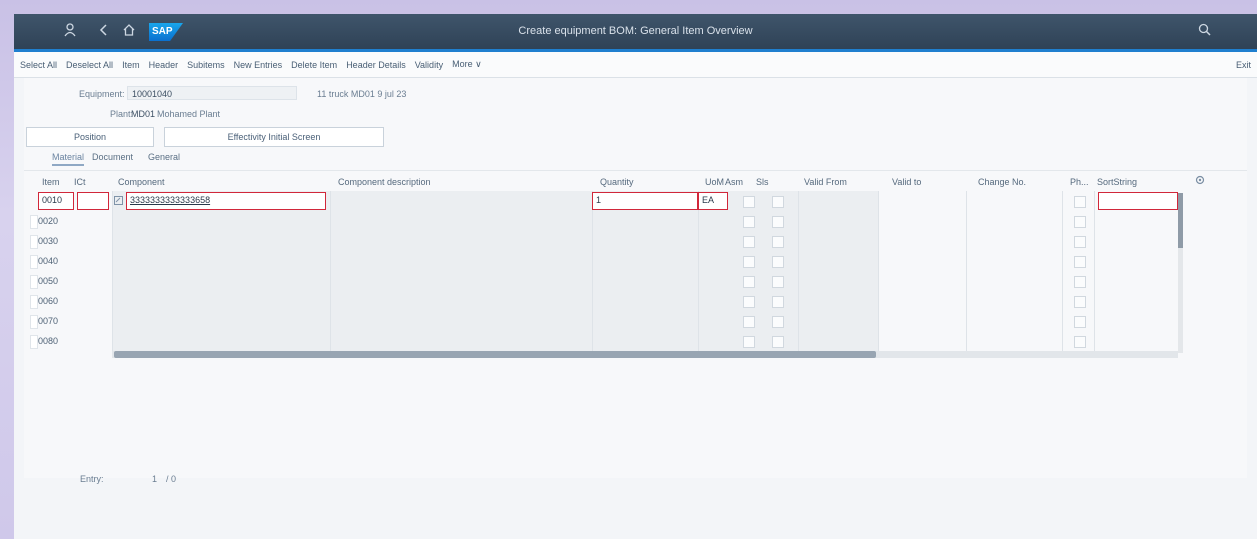 This screenshot has height=539, width=1257. I want to click on value-help-icon, so click(118, 202).